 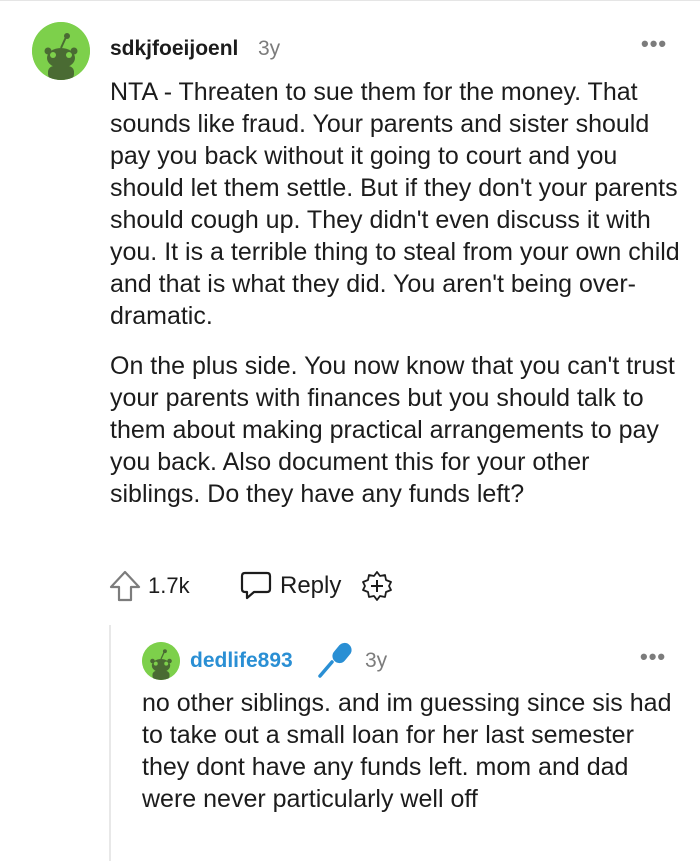 I want to click on upvote-arrow-icon, so click(x=125, y=586).